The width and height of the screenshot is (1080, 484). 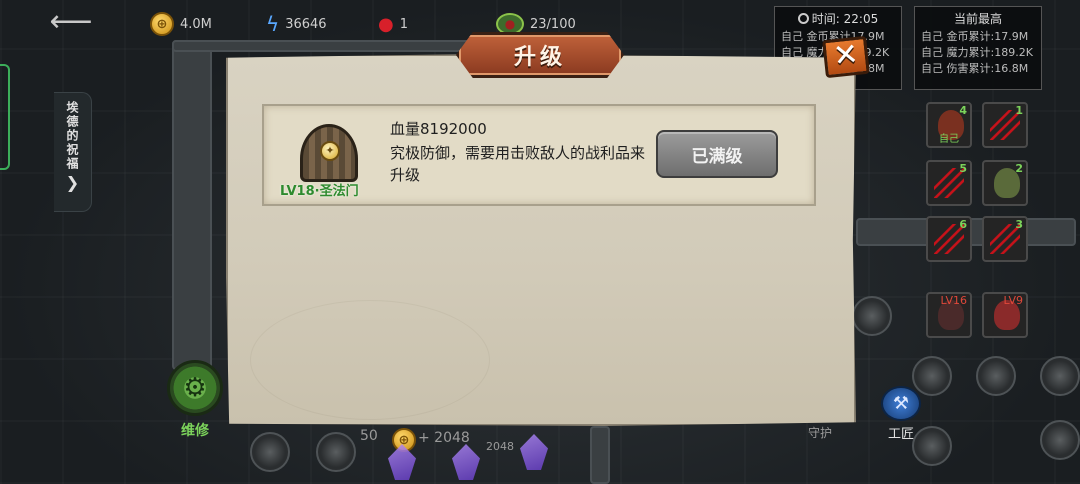 I want to click on blood-value: 1, so click(x=403, y=24).